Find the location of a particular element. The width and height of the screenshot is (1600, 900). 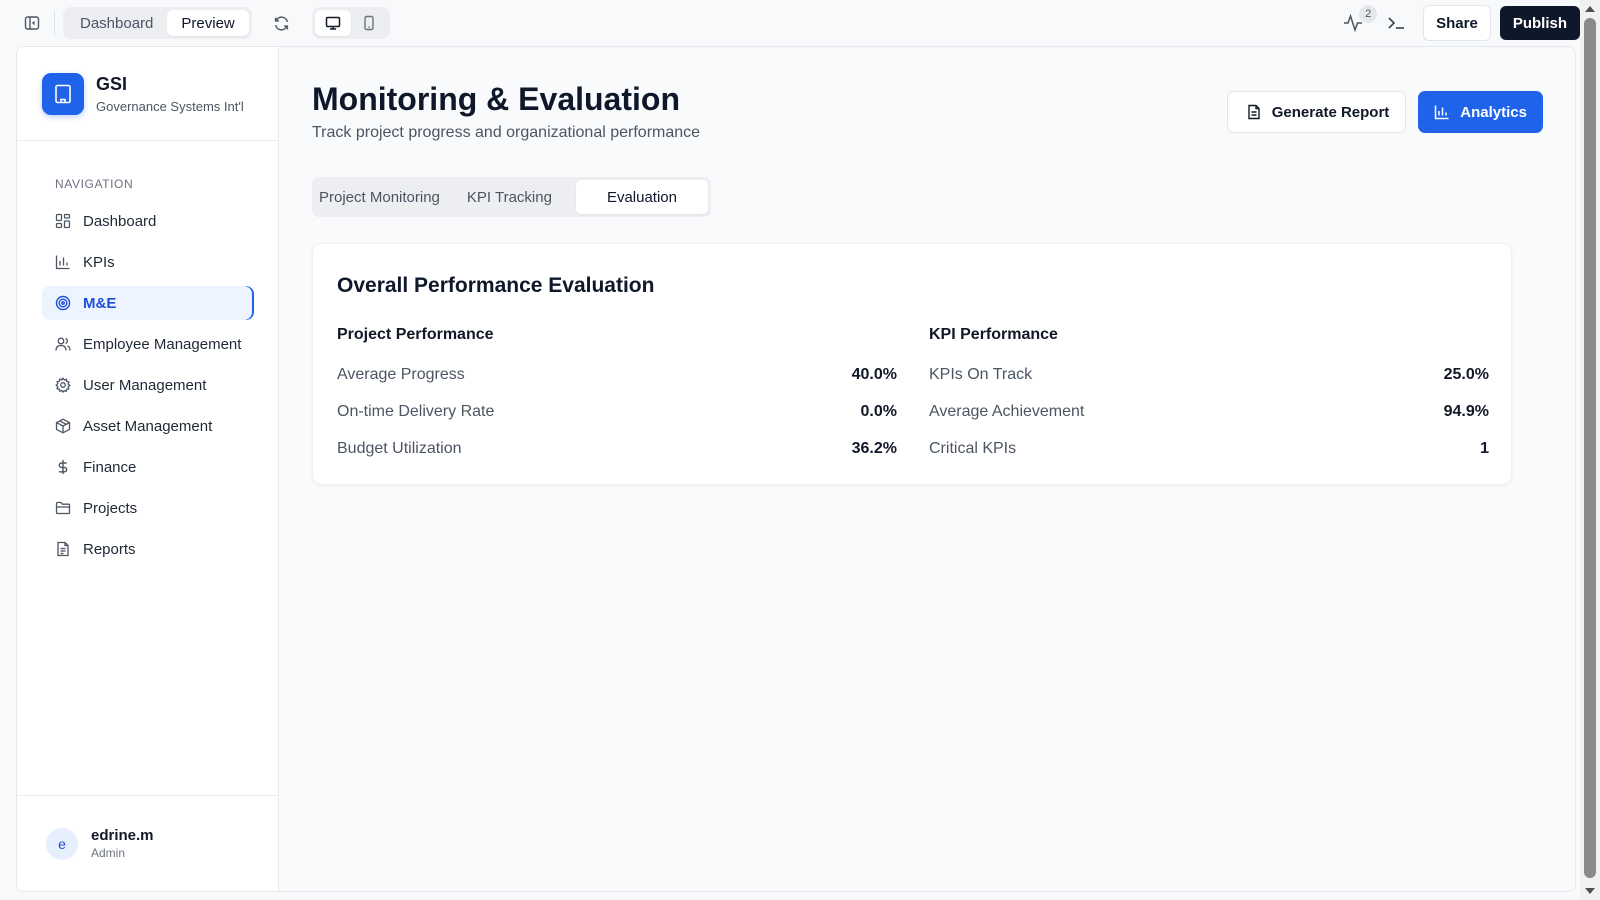

sidebar-item-label: Finance is located at coordinates (110, 467).